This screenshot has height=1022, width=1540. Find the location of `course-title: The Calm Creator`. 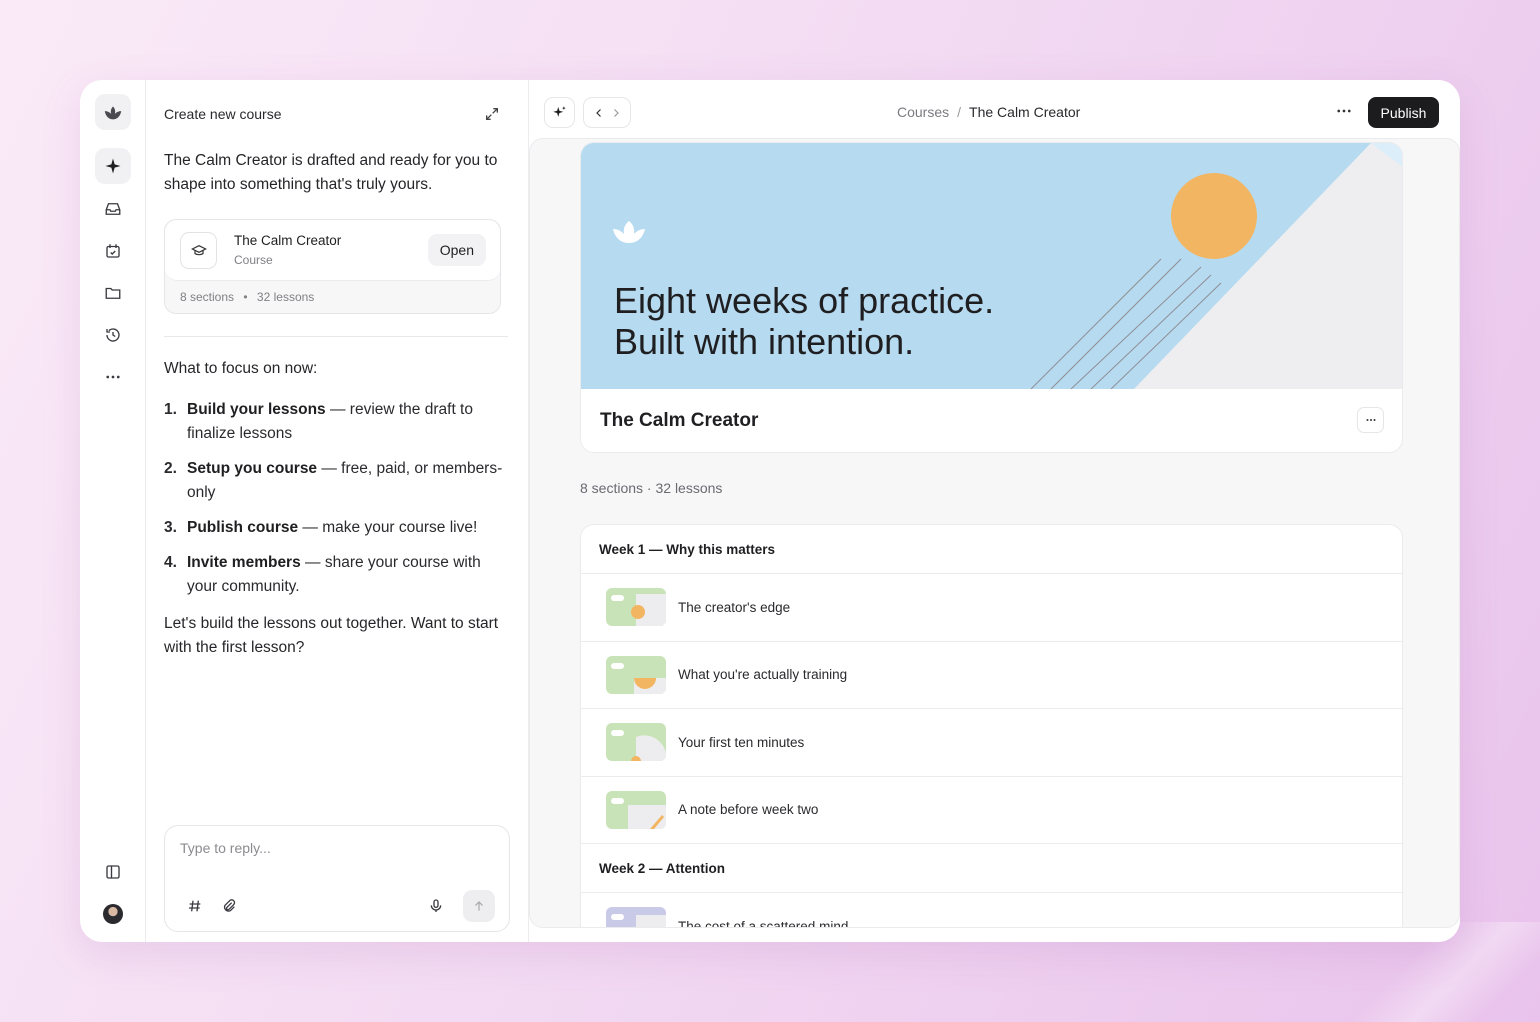

course-title: The Calm Creator is located at coordinates (679, 420).